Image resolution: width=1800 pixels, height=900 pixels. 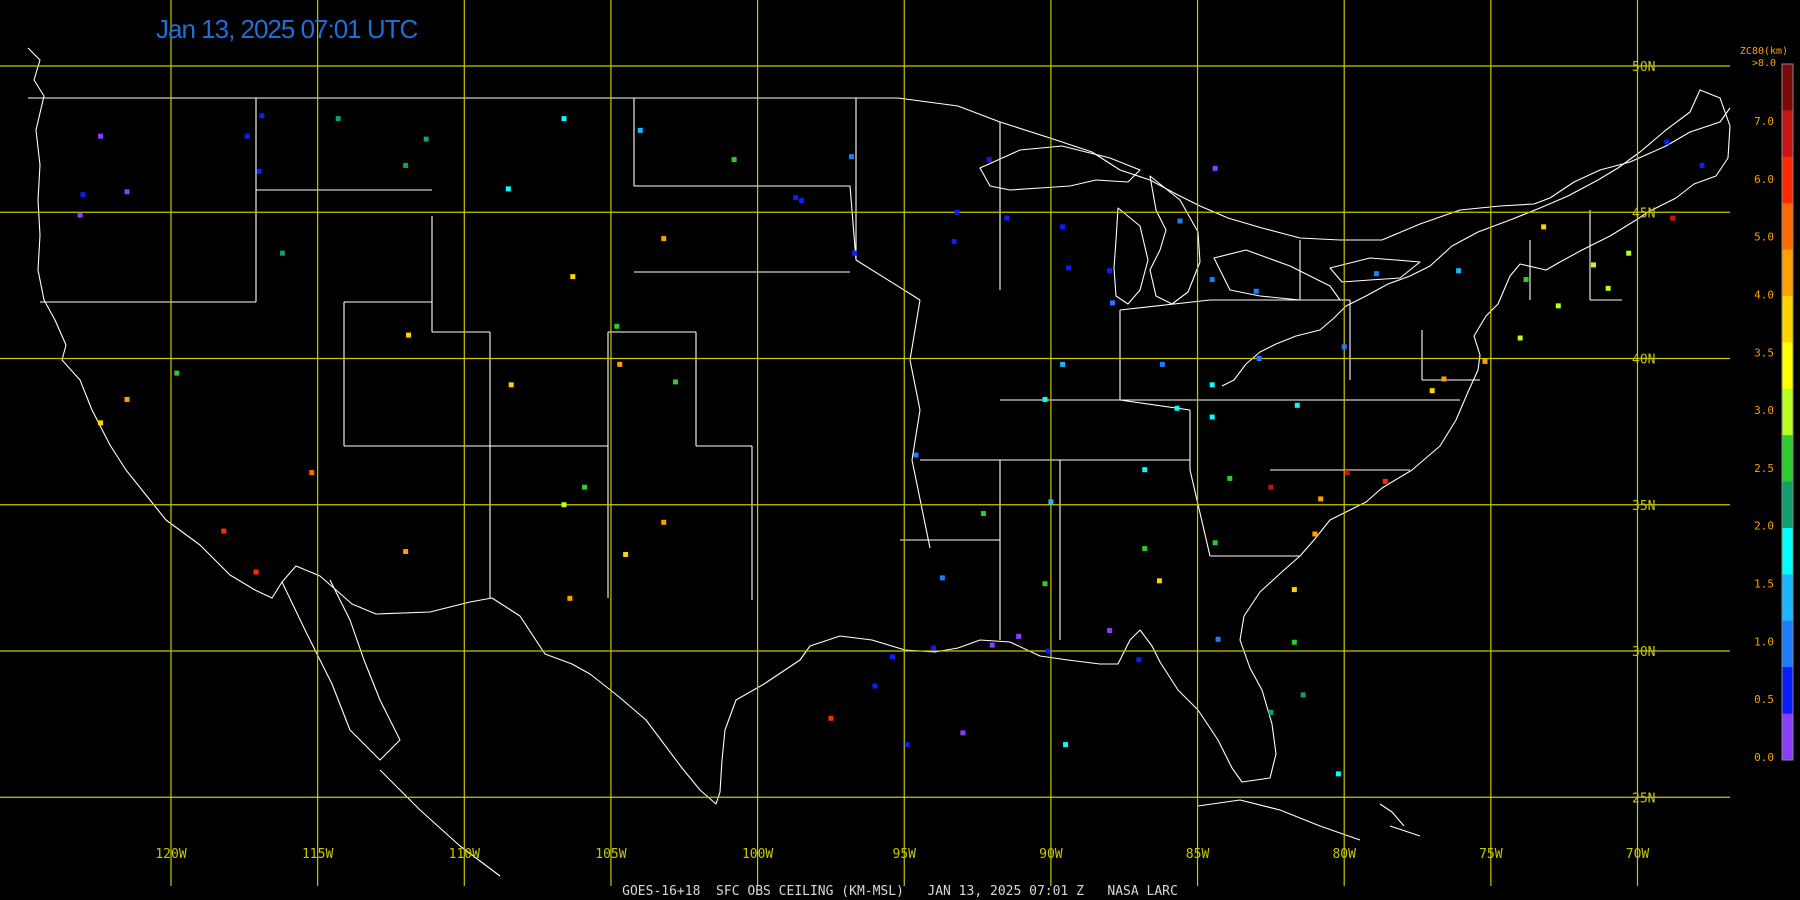 What do you see at coordinates (1764, 121) in the screenshot?
I see `legend-tick-label: 7.0` at bounding box center [1764, 121].